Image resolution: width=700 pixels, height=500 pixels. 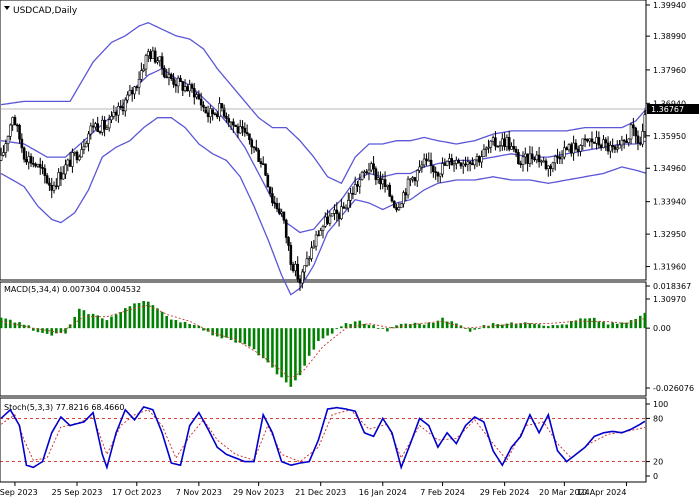 I want to click on price-y-tick-label: 1.31960, so click(x=669, y=267).